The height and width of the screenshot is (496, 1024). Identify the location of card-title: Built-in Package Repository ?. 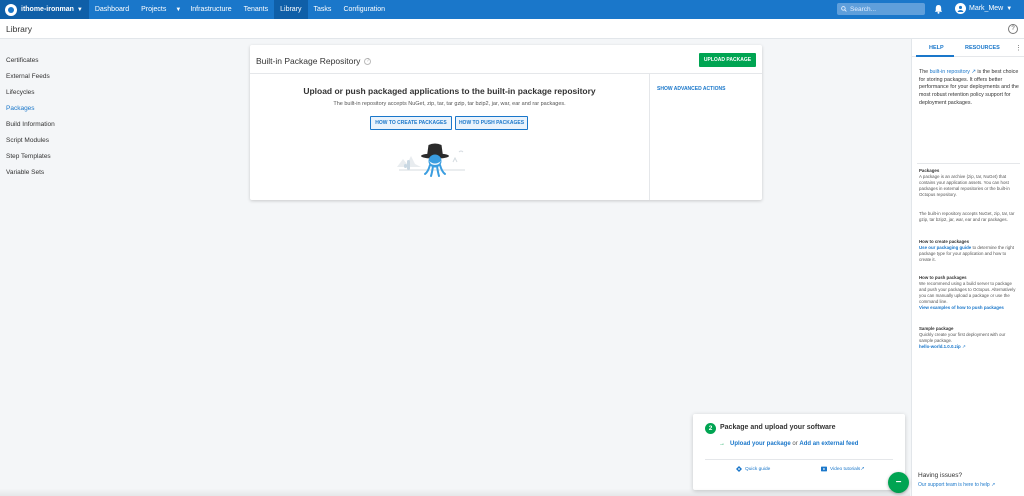
(314, 61).